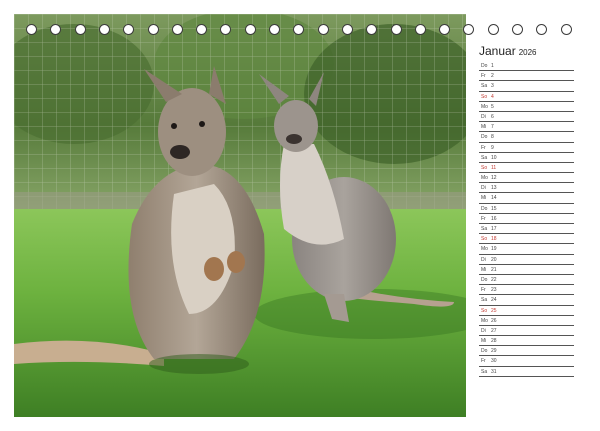  What do you see at coordinates (526, 178) in the screenshot?
I see `day-row: Mo 12` at bounding box center [526, 178].